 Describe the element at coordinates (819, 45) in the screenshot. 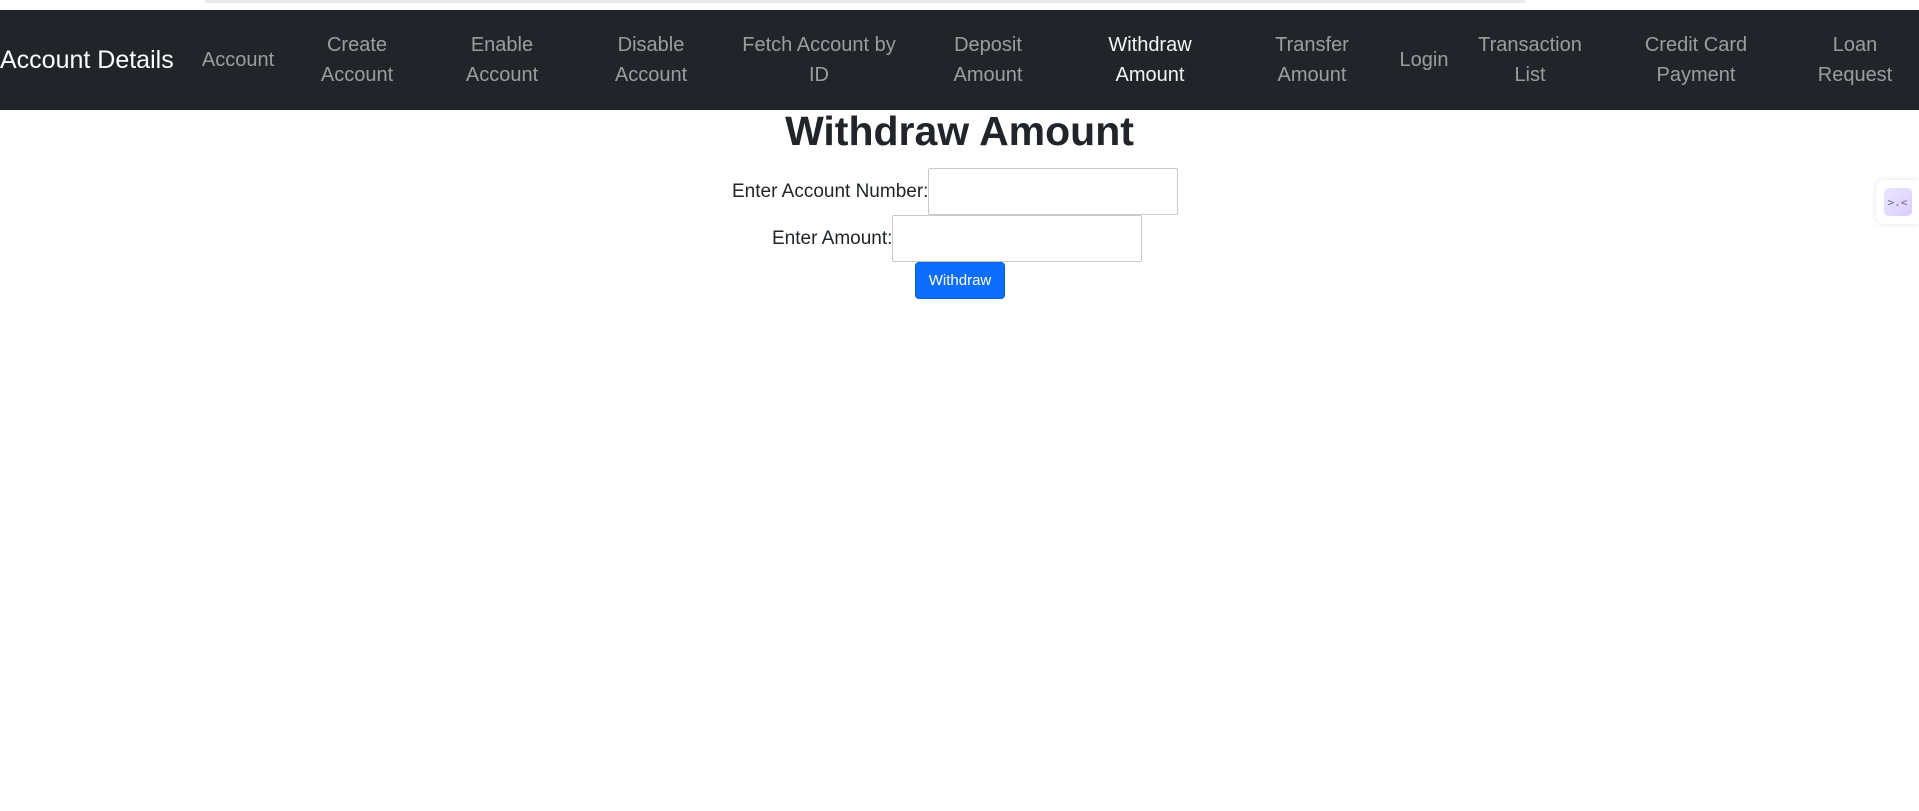

I see `nav-label: Fetch Account by` at that location.